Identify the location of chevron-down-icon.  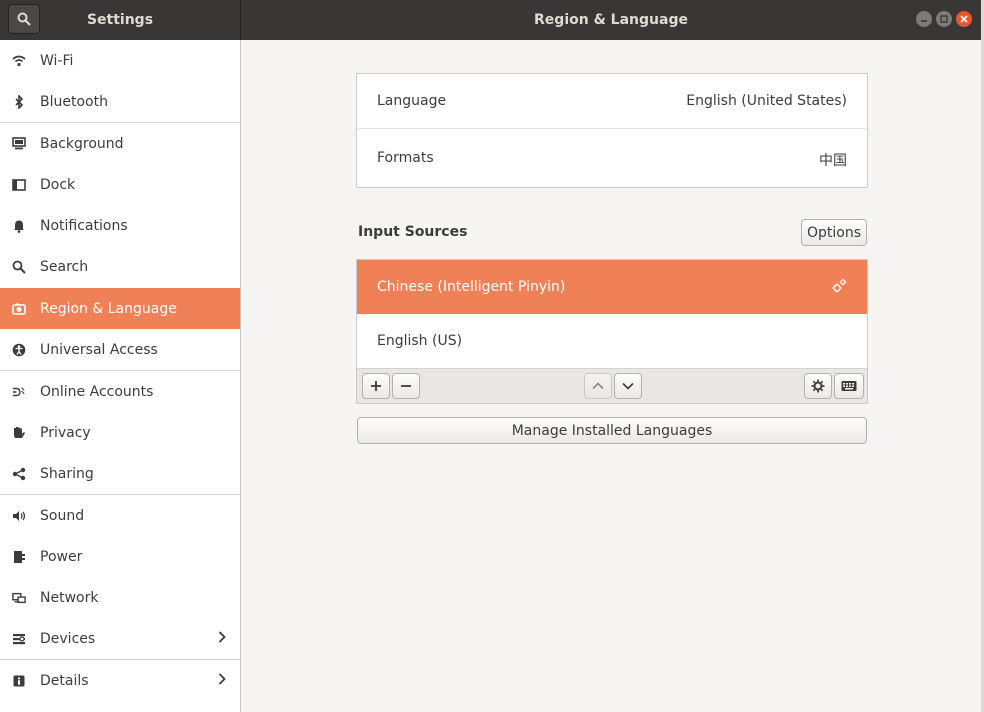
(628, 386).